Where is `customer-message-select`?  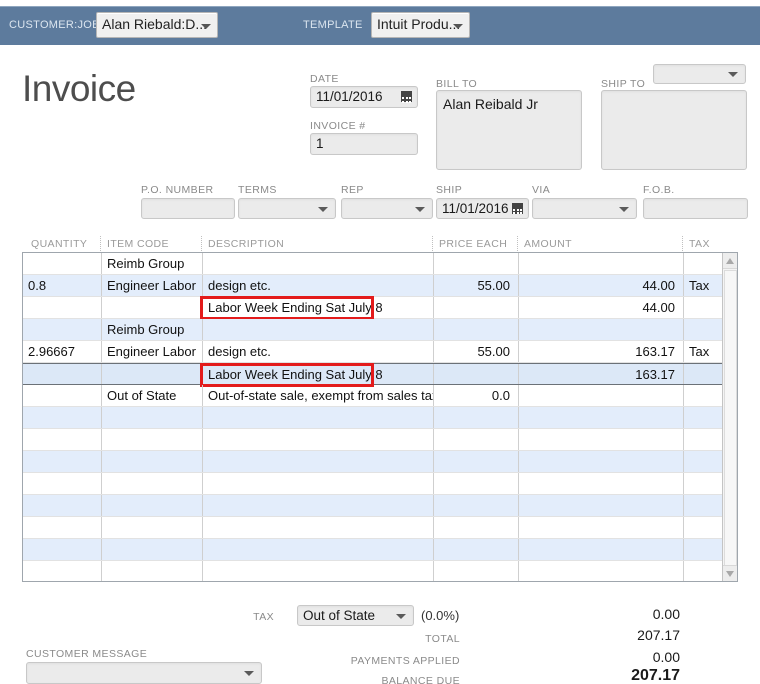
customer-message-select is located at coordinates (144, 673).